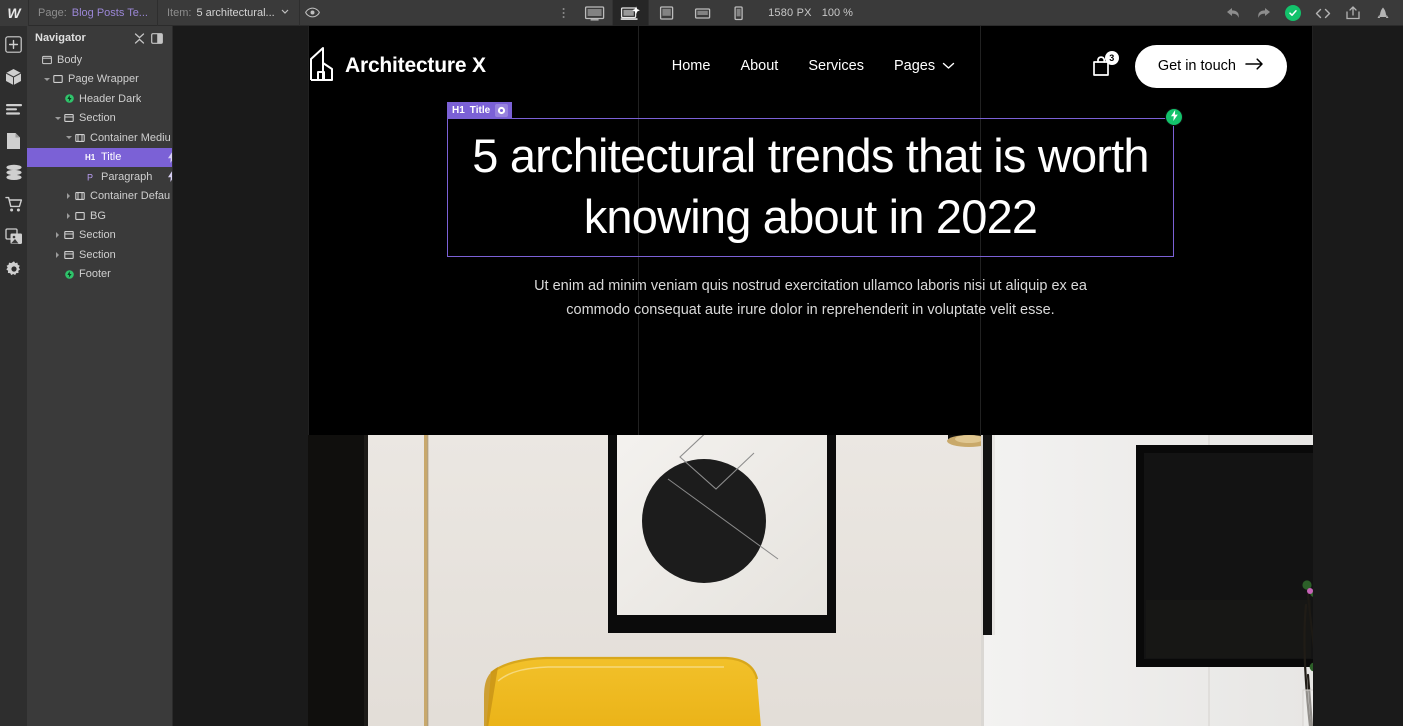 The image size is (1403, 726). What do you see at coordinates (1254, 66) in the screenshot?
I see `arrow-right-icon` at bounding box center [1254, 66].